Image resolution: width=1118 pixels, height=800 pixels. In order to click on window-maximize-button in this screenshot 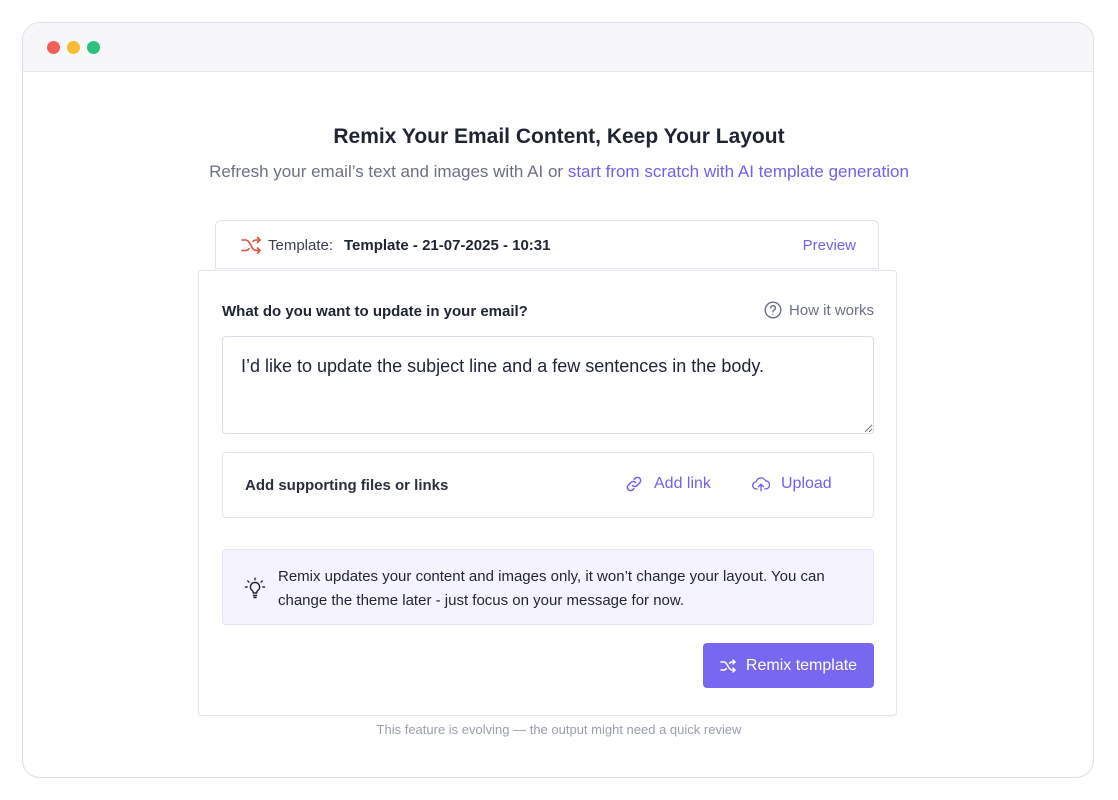, I will do `click(93, 47)`.